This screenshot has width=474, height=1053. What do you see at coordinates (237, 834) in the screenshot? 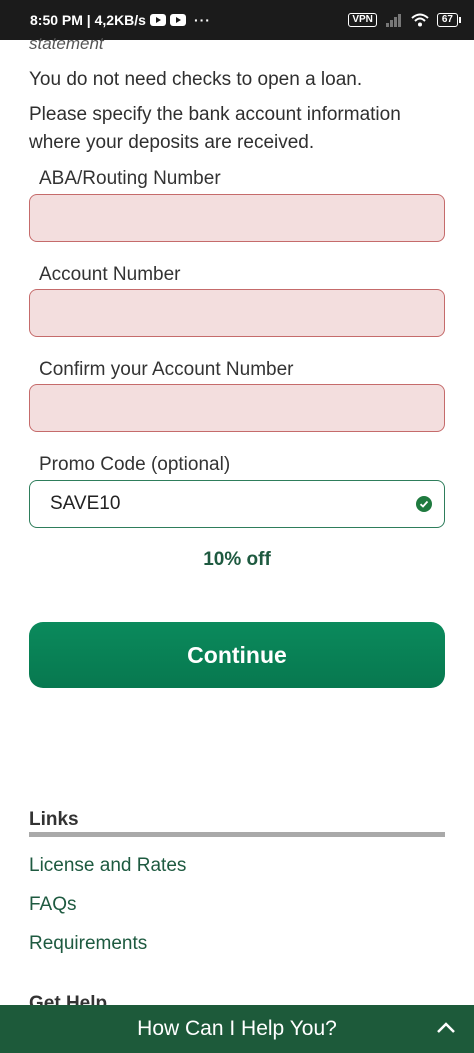
I see `links-divider` at bounding box center [237, 834].